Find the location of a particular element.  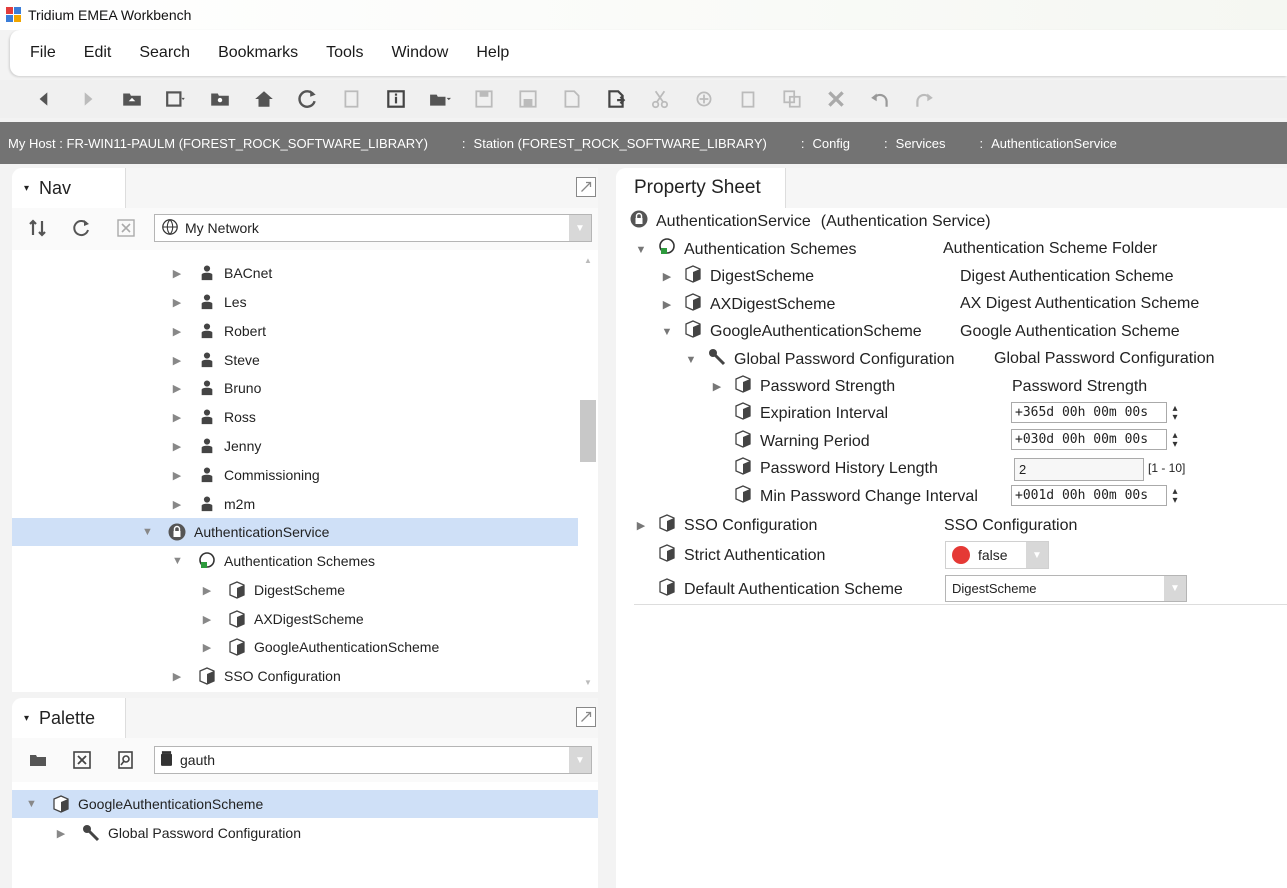

save-icon is located at coordinates (484, 99).